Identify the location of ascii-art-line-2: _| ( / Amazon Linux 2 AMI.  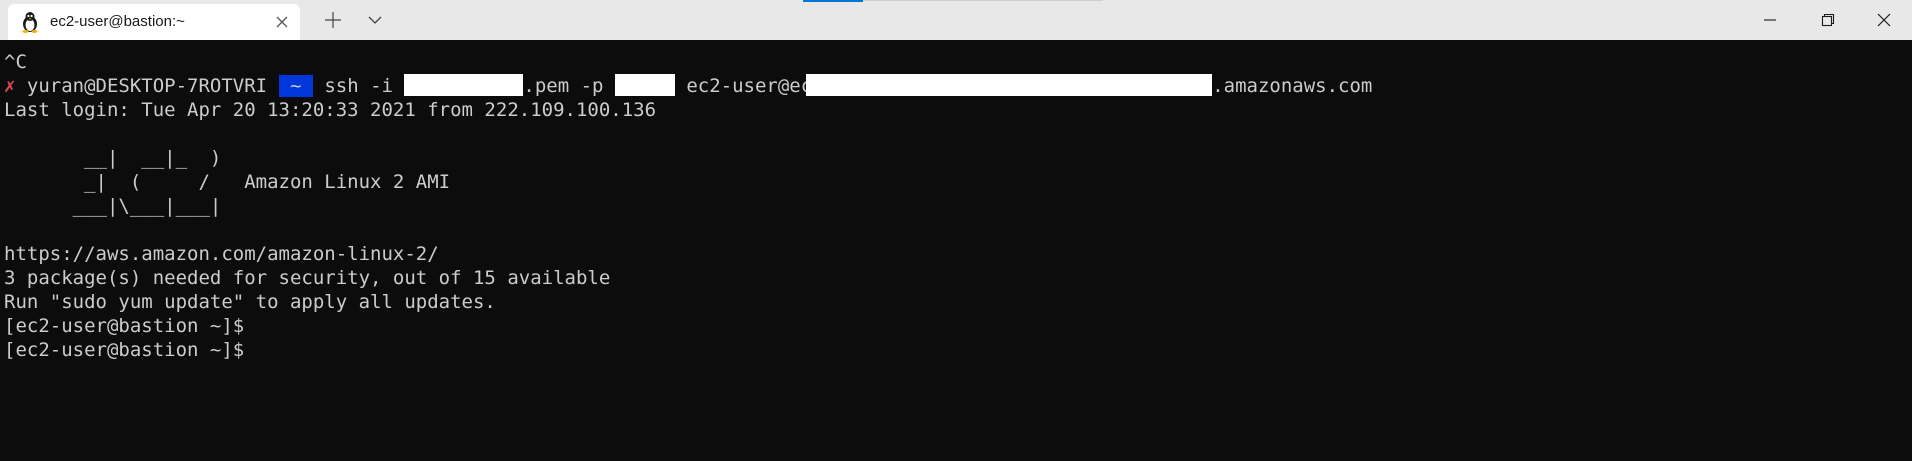
(227, 182).